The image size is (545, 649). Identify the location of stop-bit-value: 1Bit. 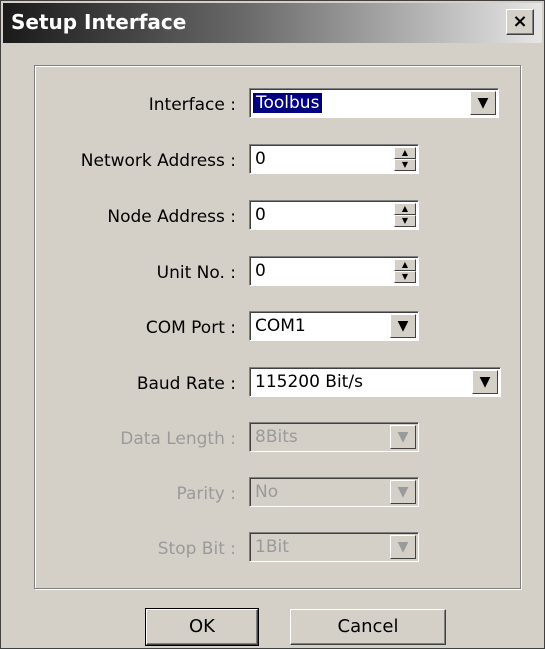
(272, 547).